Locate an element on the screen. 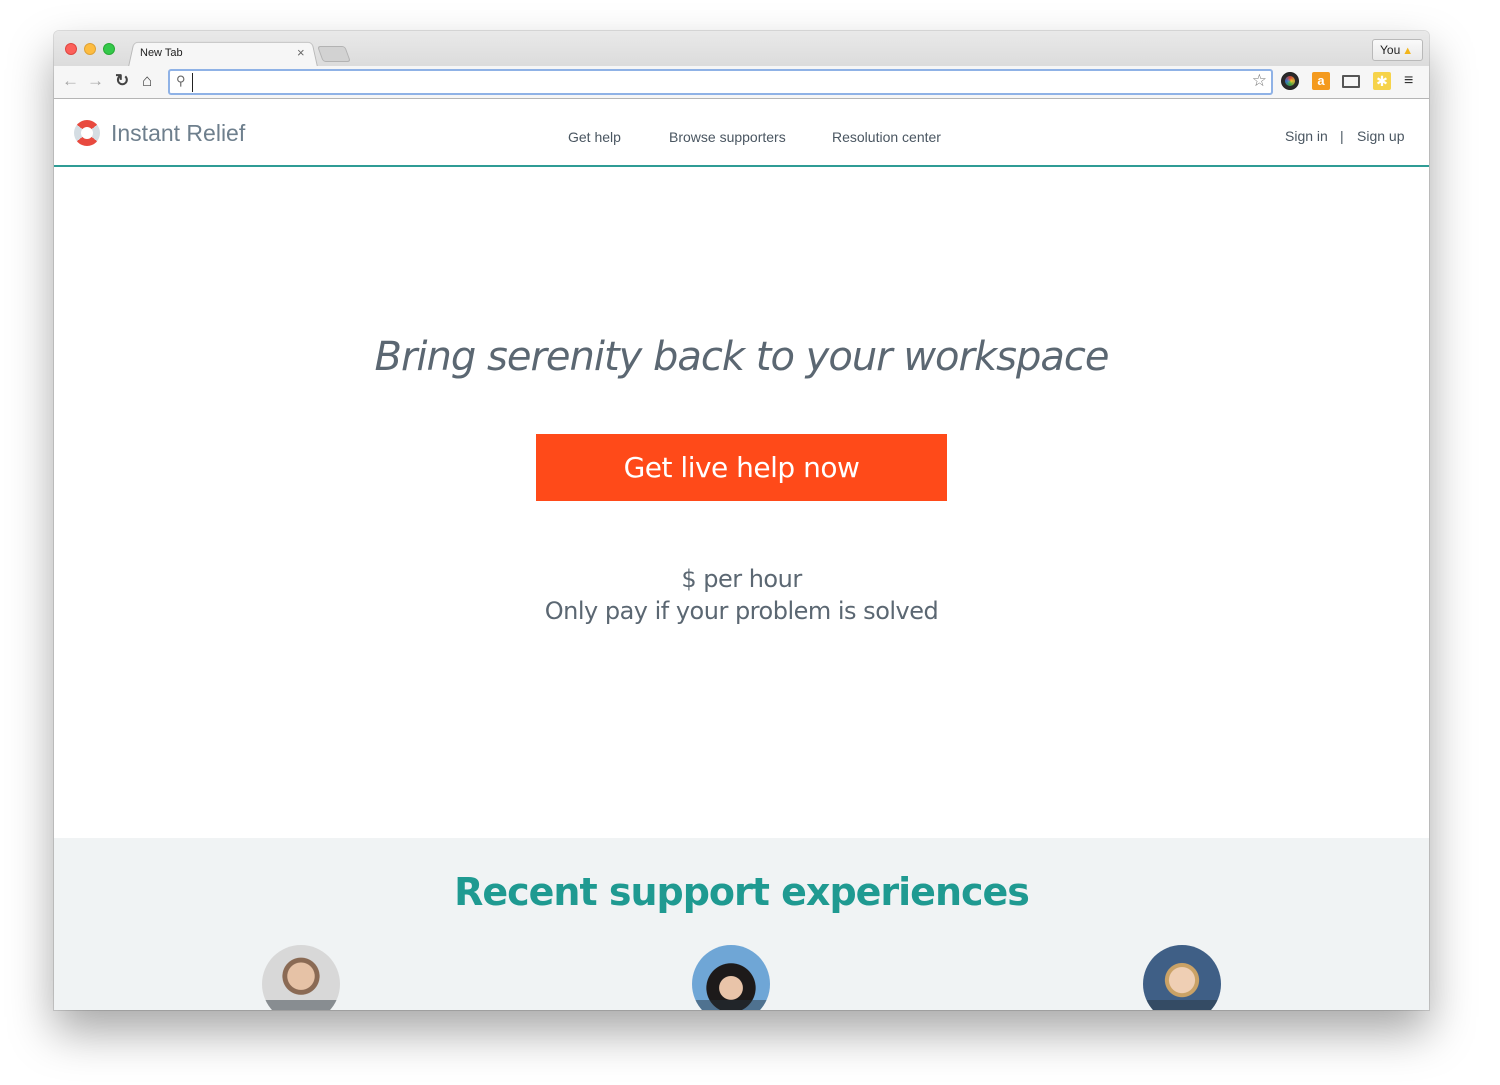 This screenshot has height=1085, width=1500. tab-close-icon: × is located at coordinates (301, 52).